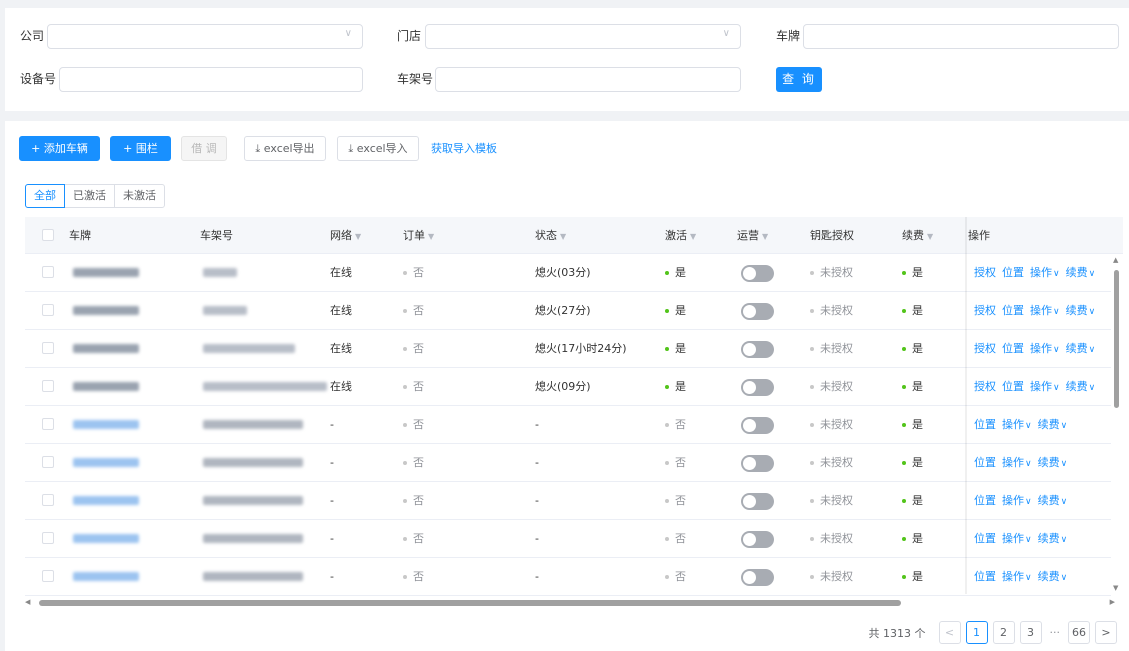 Image resolution: width=1129 pixels, height=651 pixels. I want to click on scroll-right-icon: ▶, so click(1112, 602).